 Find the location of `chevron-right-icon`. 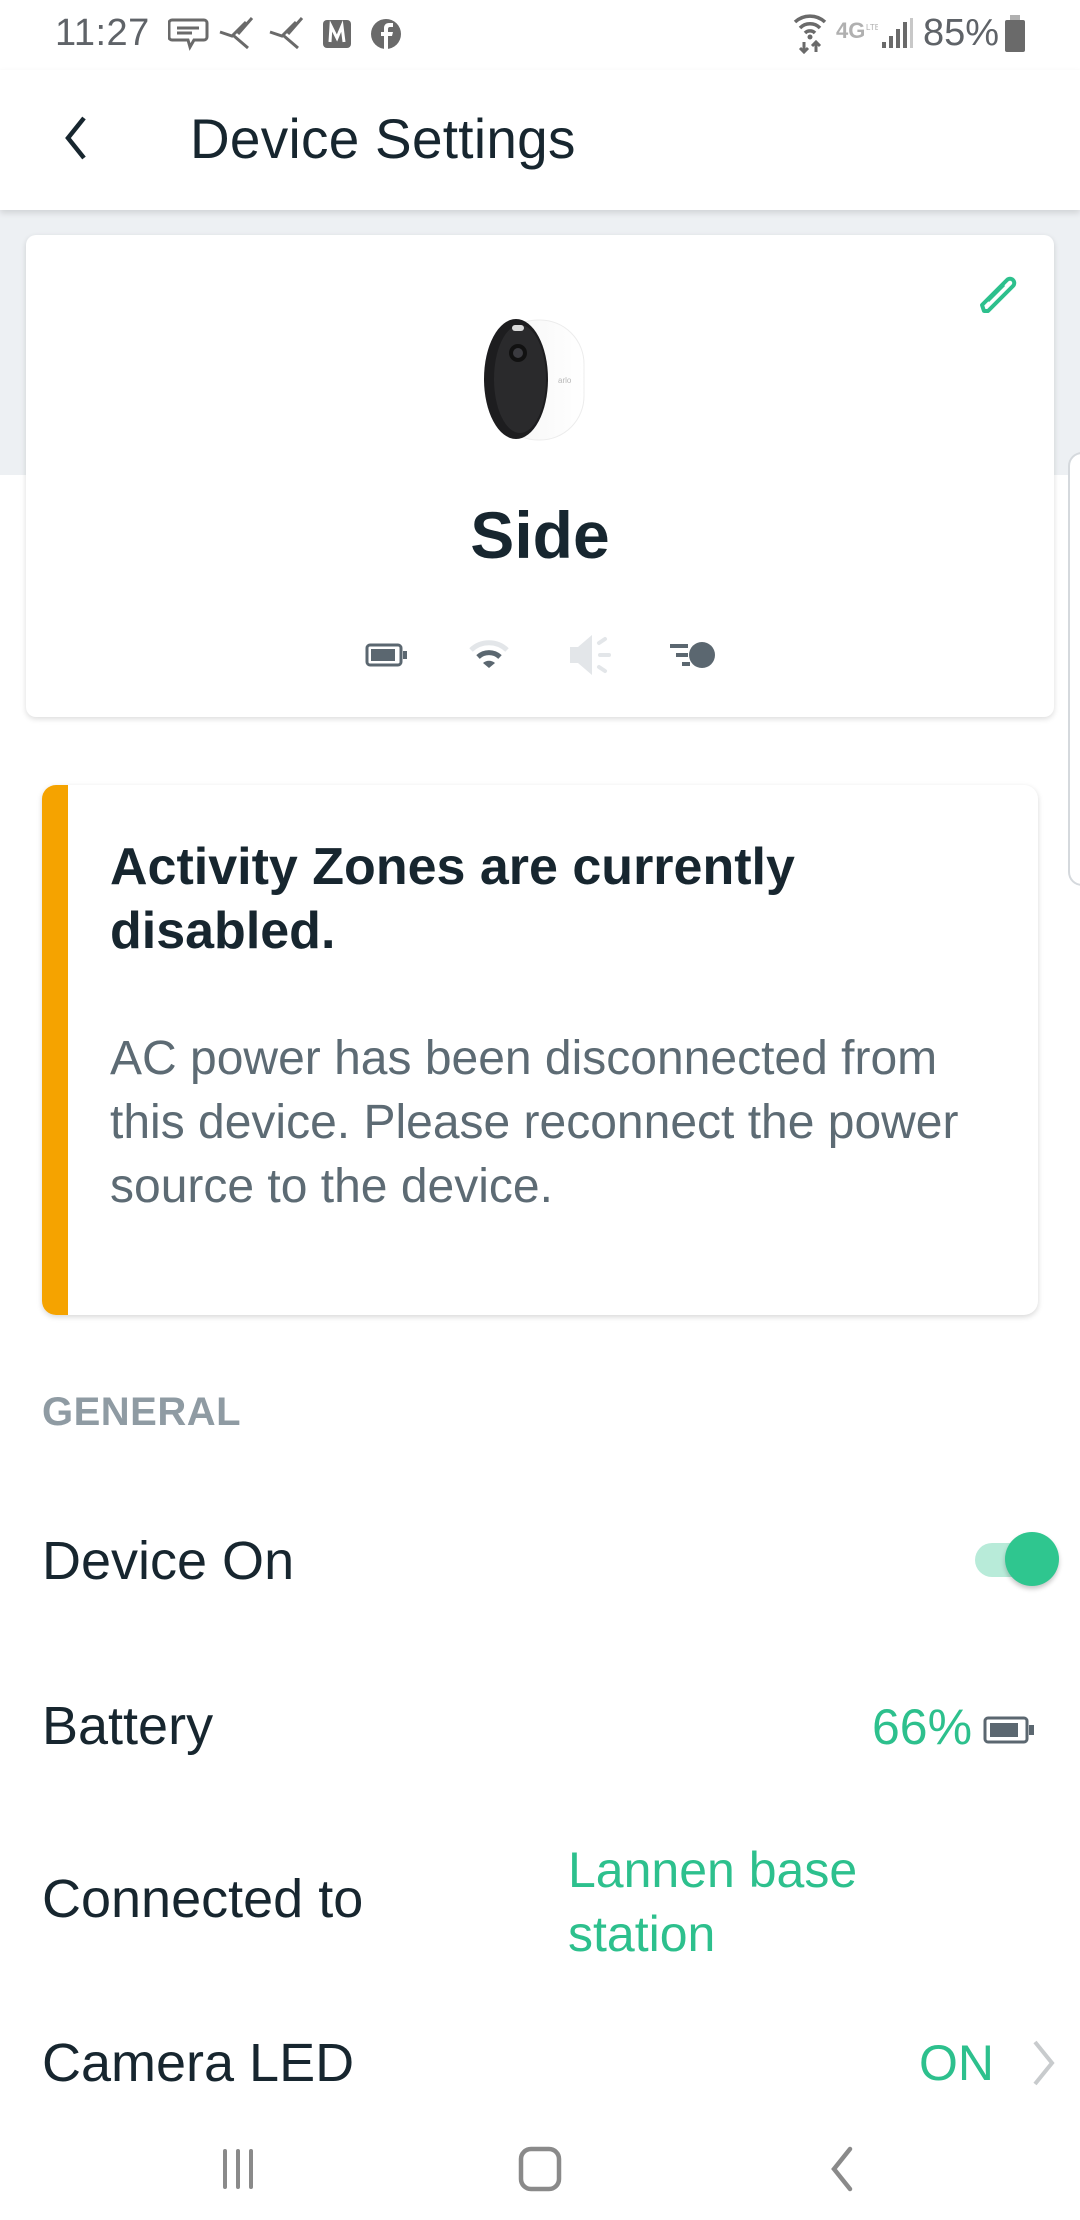

chevron-right-icon is located at coordinates (1044, 2063).